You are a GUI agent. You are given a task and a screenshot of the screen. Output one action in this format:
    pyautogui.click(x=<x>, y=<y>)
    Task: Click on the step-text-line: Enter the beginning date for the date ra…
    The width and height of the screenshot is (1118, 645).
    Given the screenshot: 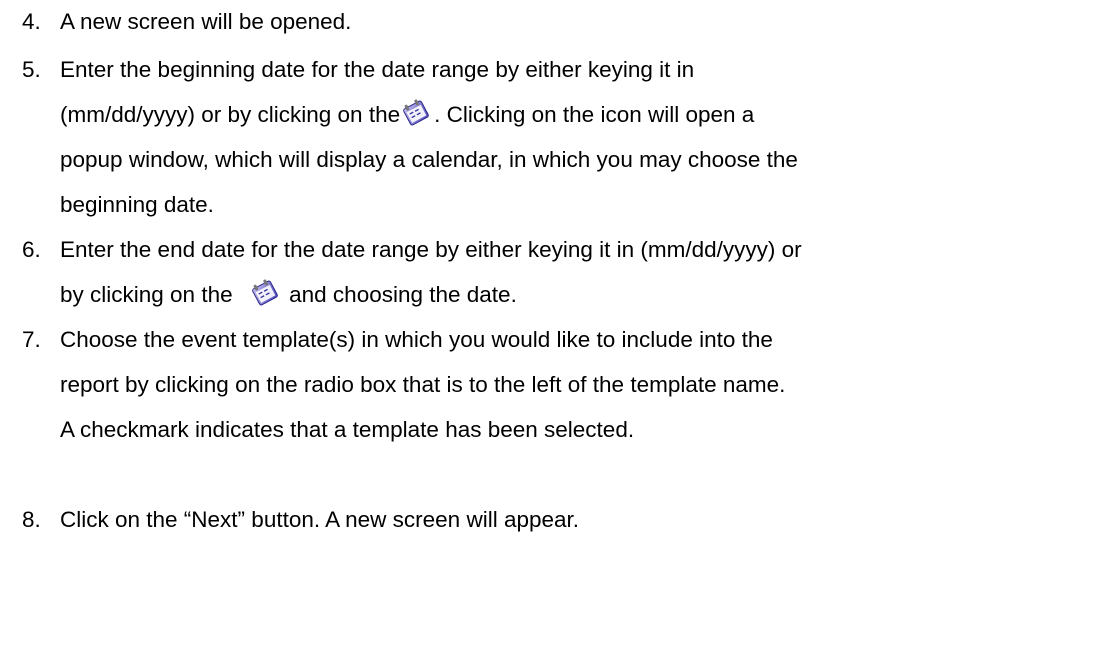 What is the action you would take?
    pyautogui.click(x=377, y=69)
    